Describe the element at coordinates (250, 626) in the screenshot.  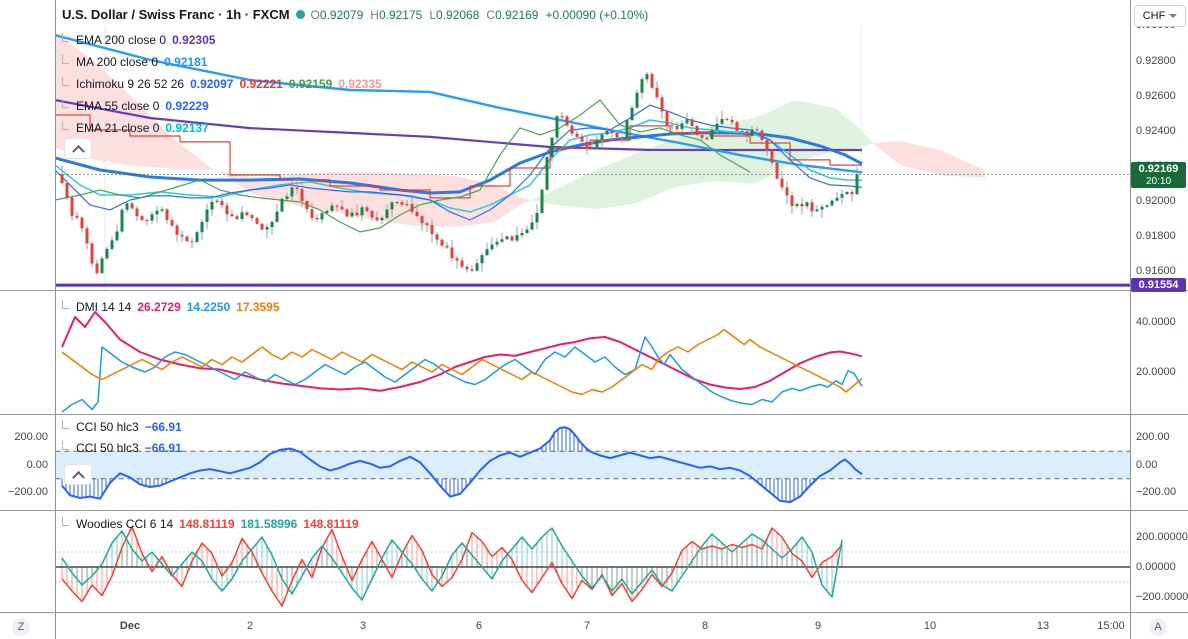
I see `time-tick: 2` at that location.